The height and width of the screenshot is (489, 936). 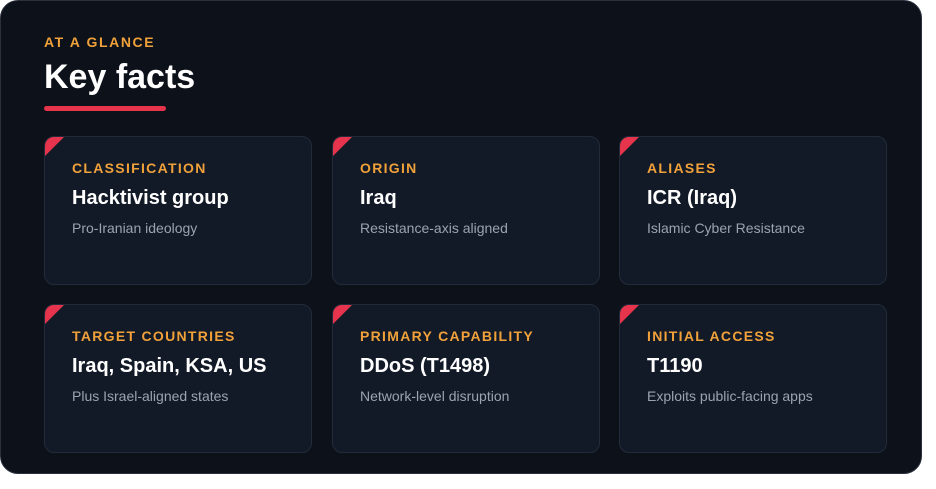 What do you see at coordinates (150, 396) in the screenshot?
I see `fact-subtext: Plus Israel-aligned states` at bounding box center [150, 396].